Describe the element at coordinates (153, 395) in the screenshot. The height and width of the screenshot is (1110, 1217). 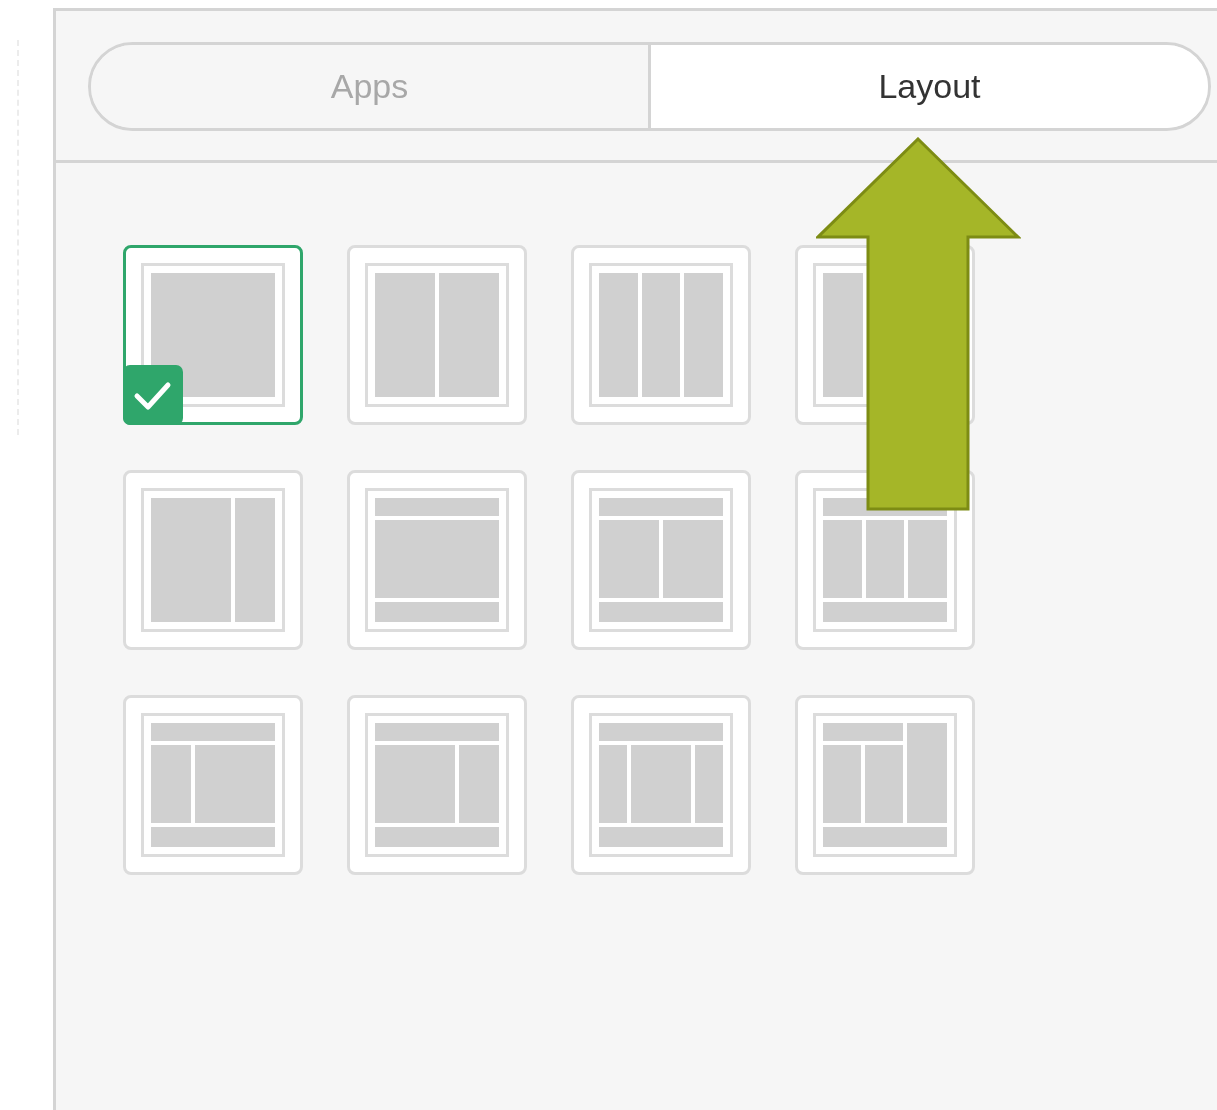
I see `checkmark-icon` at that location.